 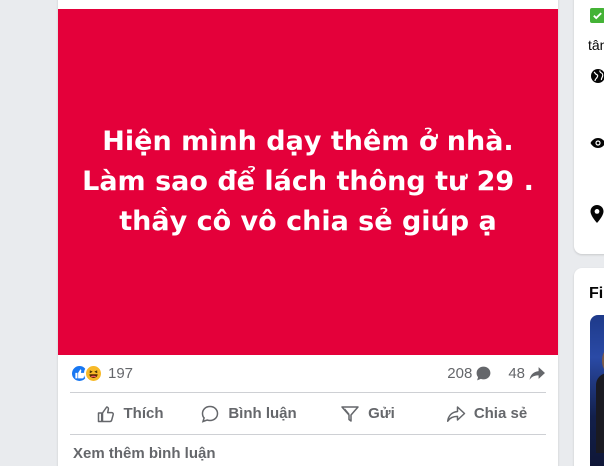 I want to click on post-text-line-3: thầy cô vô chia sẻ giúp ạ, so click(x=308, y=221).